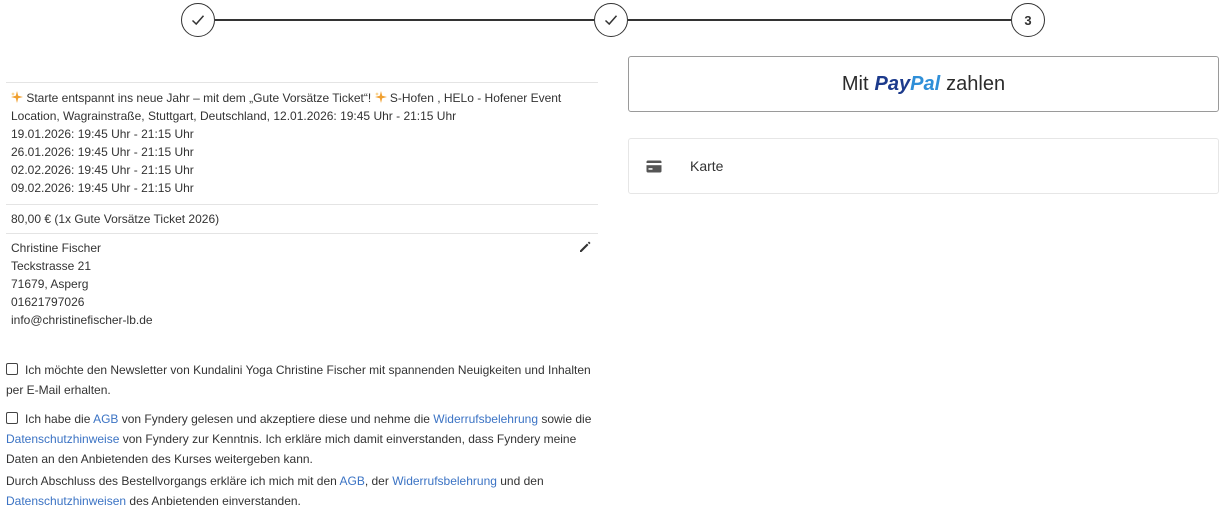 The image size is (1219, 511). I want to click on terms-checkbox, so click(12, 418).